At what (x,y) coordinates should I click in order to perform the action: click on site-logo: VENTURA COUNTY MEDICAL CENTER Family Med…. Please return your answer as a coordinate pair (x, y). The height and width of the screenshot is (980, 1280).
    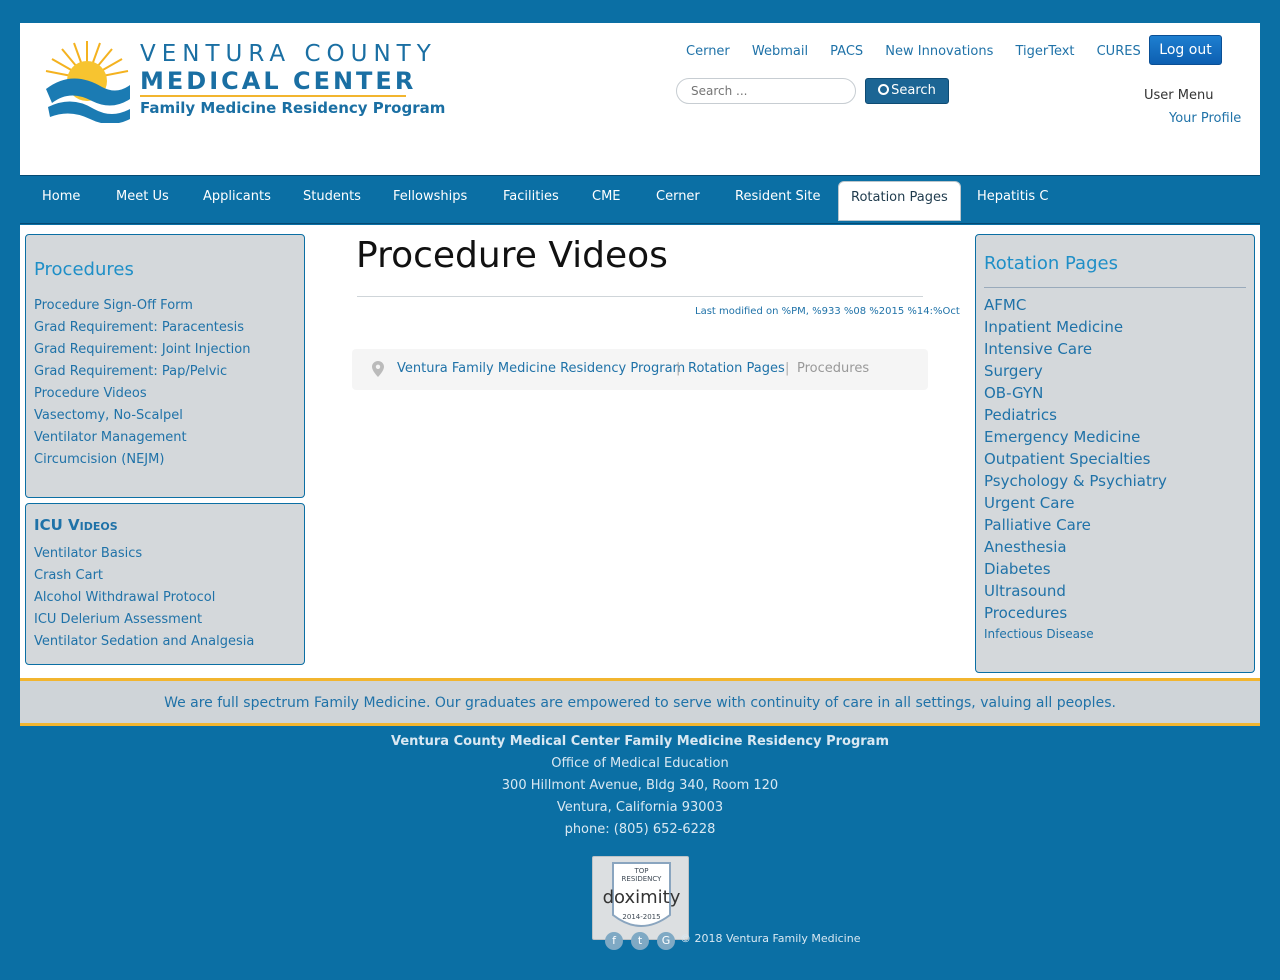
    Looking at the image, I should click on (243, 81).